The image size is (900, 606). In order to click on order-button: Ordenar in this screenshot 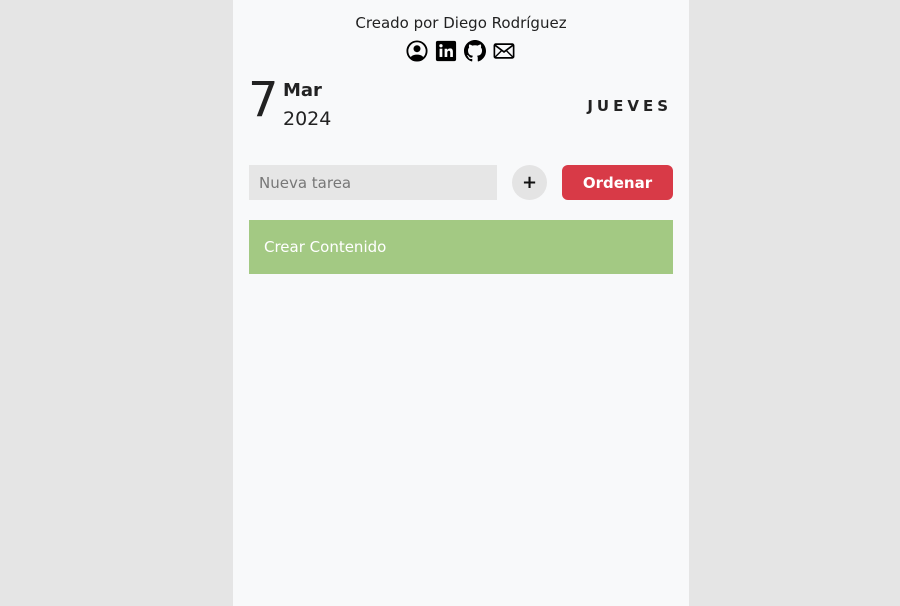, I will do `click(617, 182)`.